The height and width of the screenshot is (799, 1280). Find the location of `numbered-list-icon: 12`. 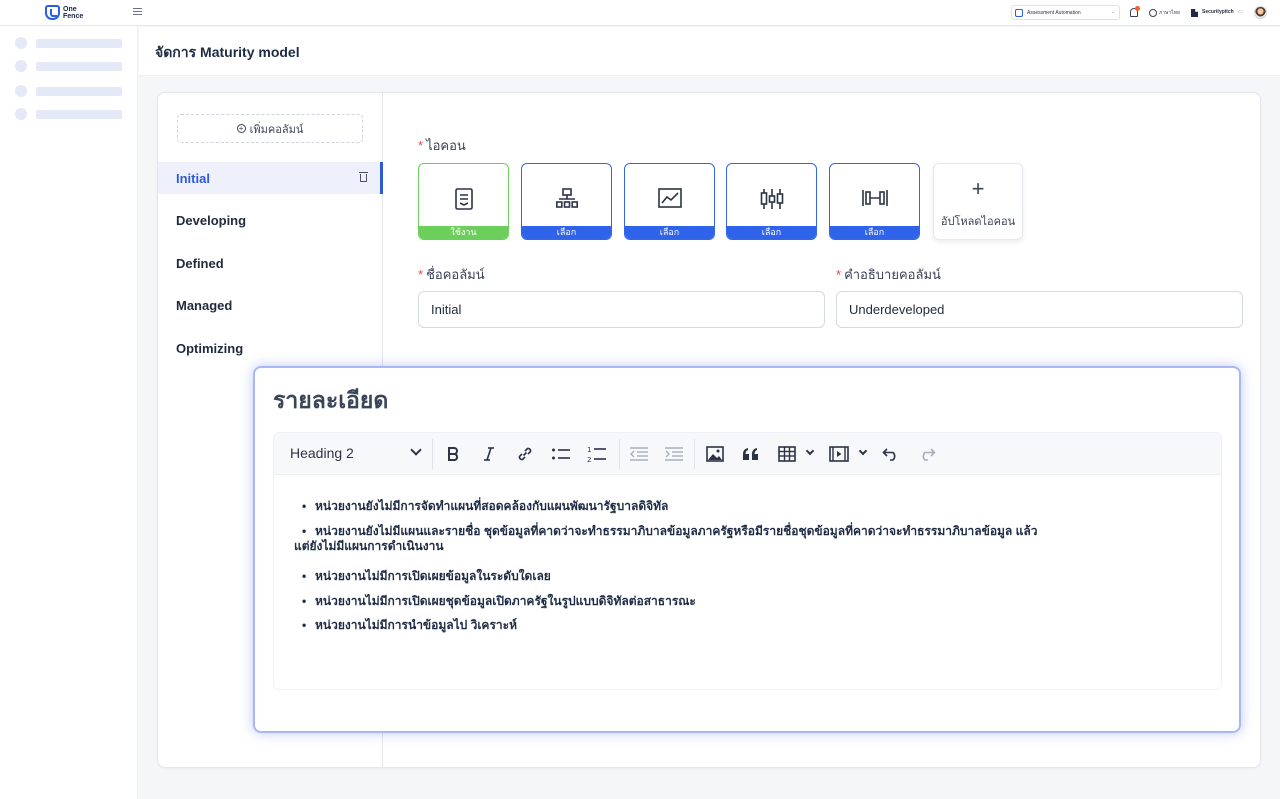

numbered-list-icon: 12 is located at coordinates (596, 454).